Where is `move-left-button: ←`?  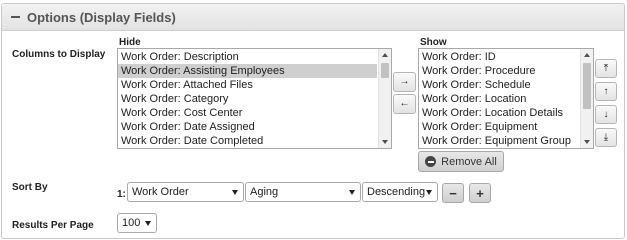 move-left-button: ← is located at coordinates (404, 104).